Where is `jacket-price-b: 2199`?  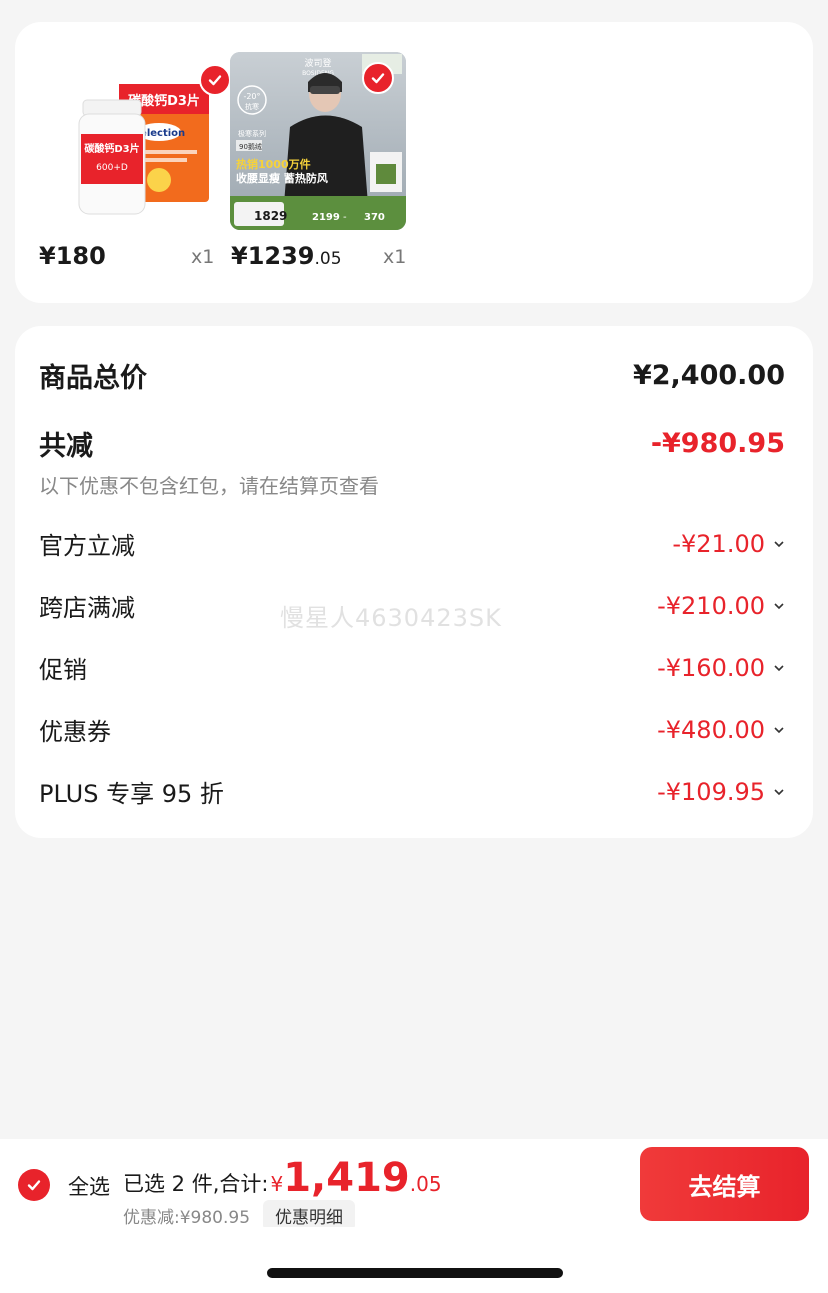
jacket-price-b: 2199 is located at coordinates (326, 217).